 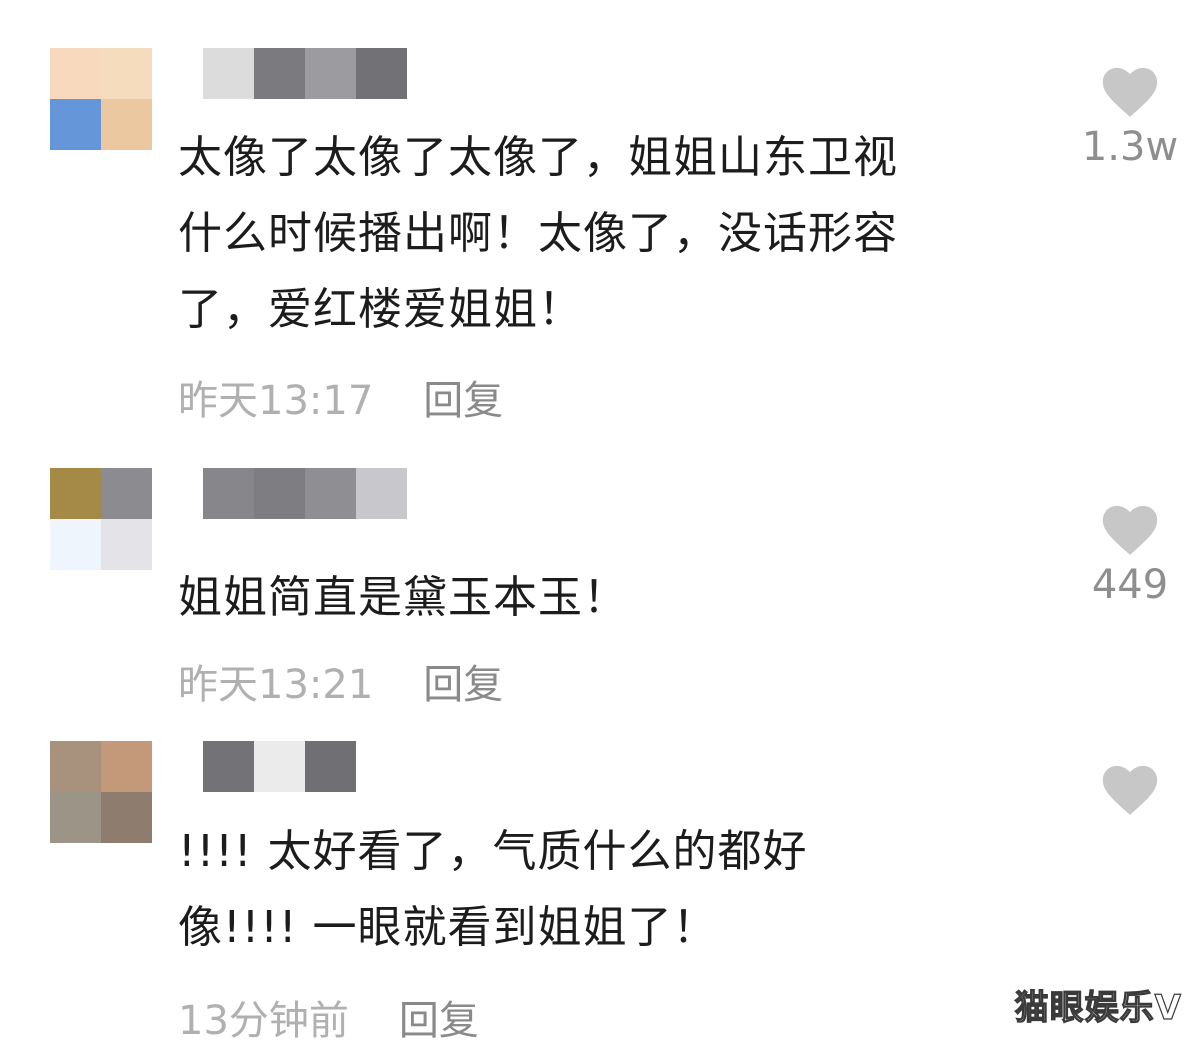 I want to click on comment-text-line: 太像了太像了太像了，姐姐山东卫视, so click(x=538, y=157).